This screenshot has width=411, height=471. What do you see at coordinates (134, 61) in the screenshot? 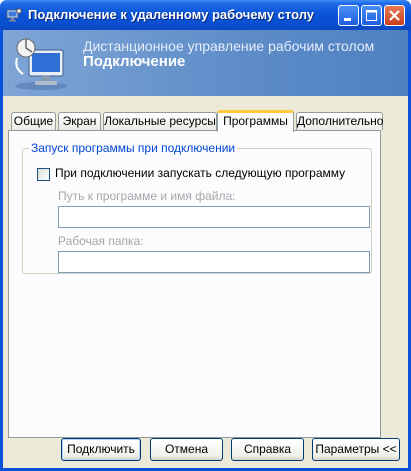
I see `banner-title: Подключение` at bounding box center [134, 61].